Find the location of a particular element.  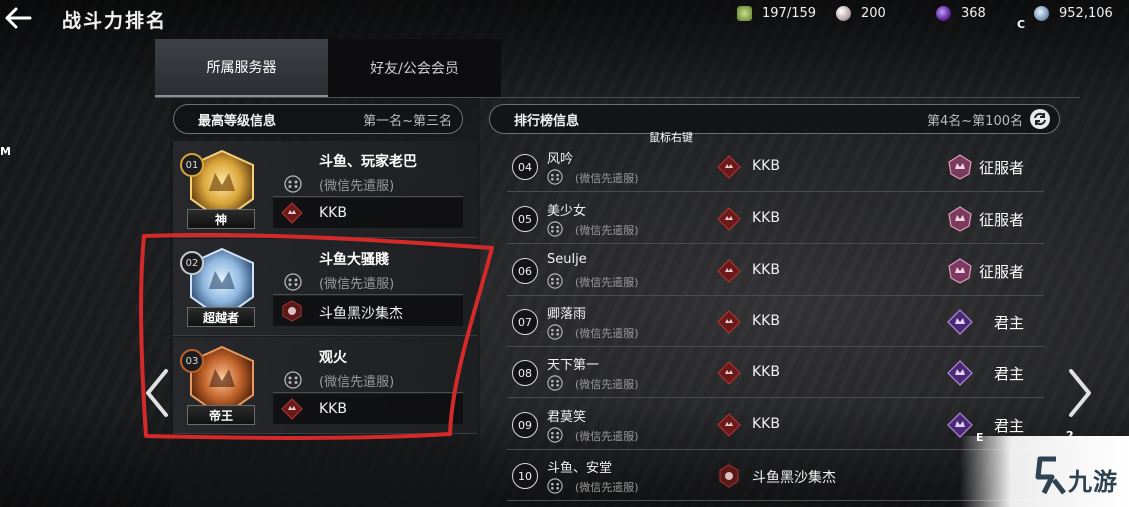

top-section-range: 第一名~第三名 is located at coordinates (407, 121).